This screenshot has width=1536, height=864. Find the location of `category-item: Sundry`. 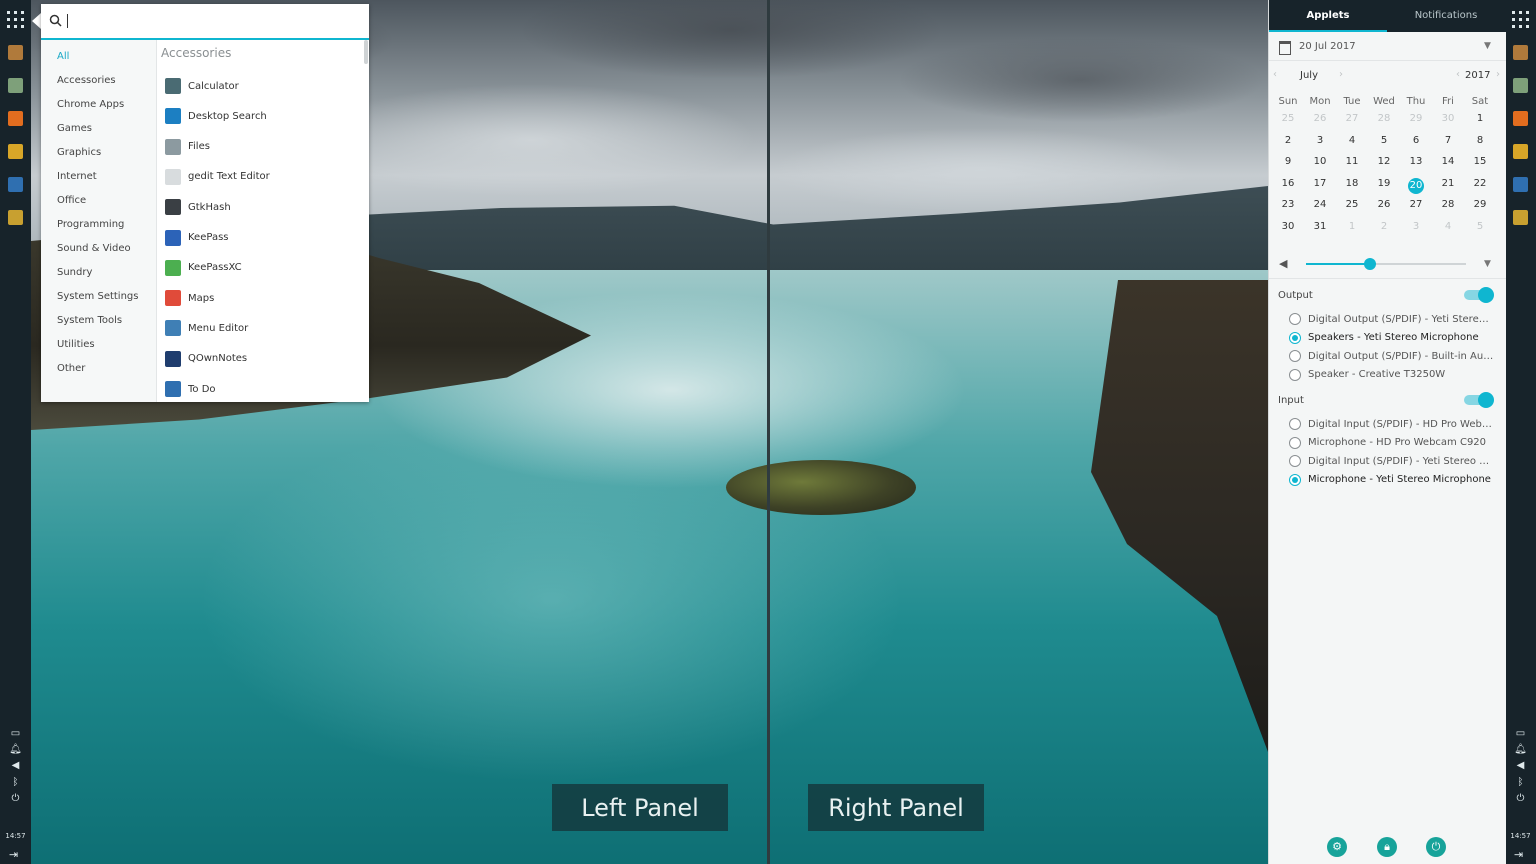

category-item: Sundry is located at coordinates (74, 272).